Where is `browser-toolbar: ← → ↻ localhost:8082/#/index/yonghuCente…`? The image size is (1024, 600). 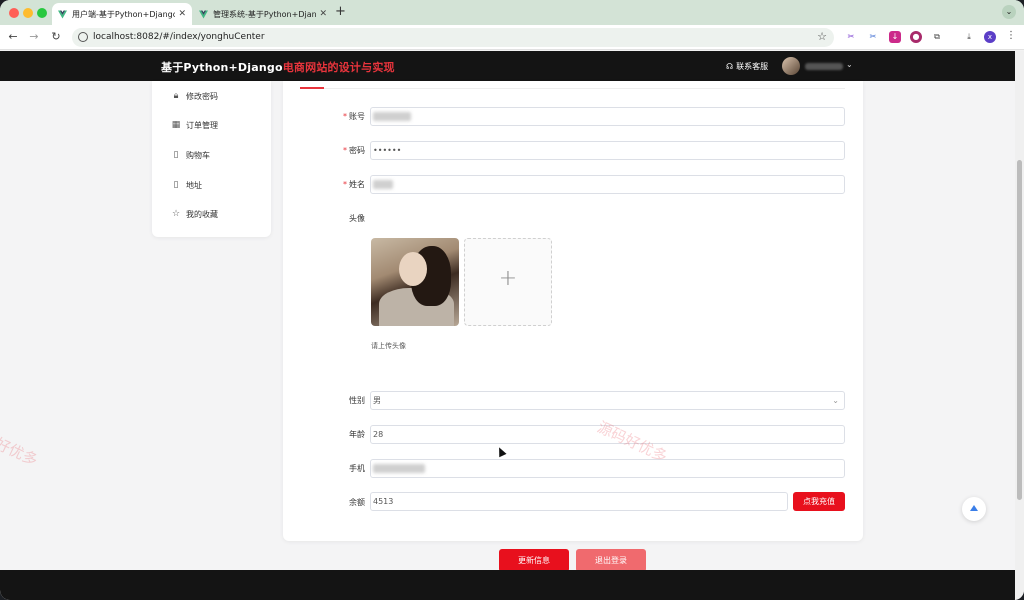
browser-toolbar: ← → ↻ localhost:8082/#/index/yonghuCente… is located at coordinates (512, 37).